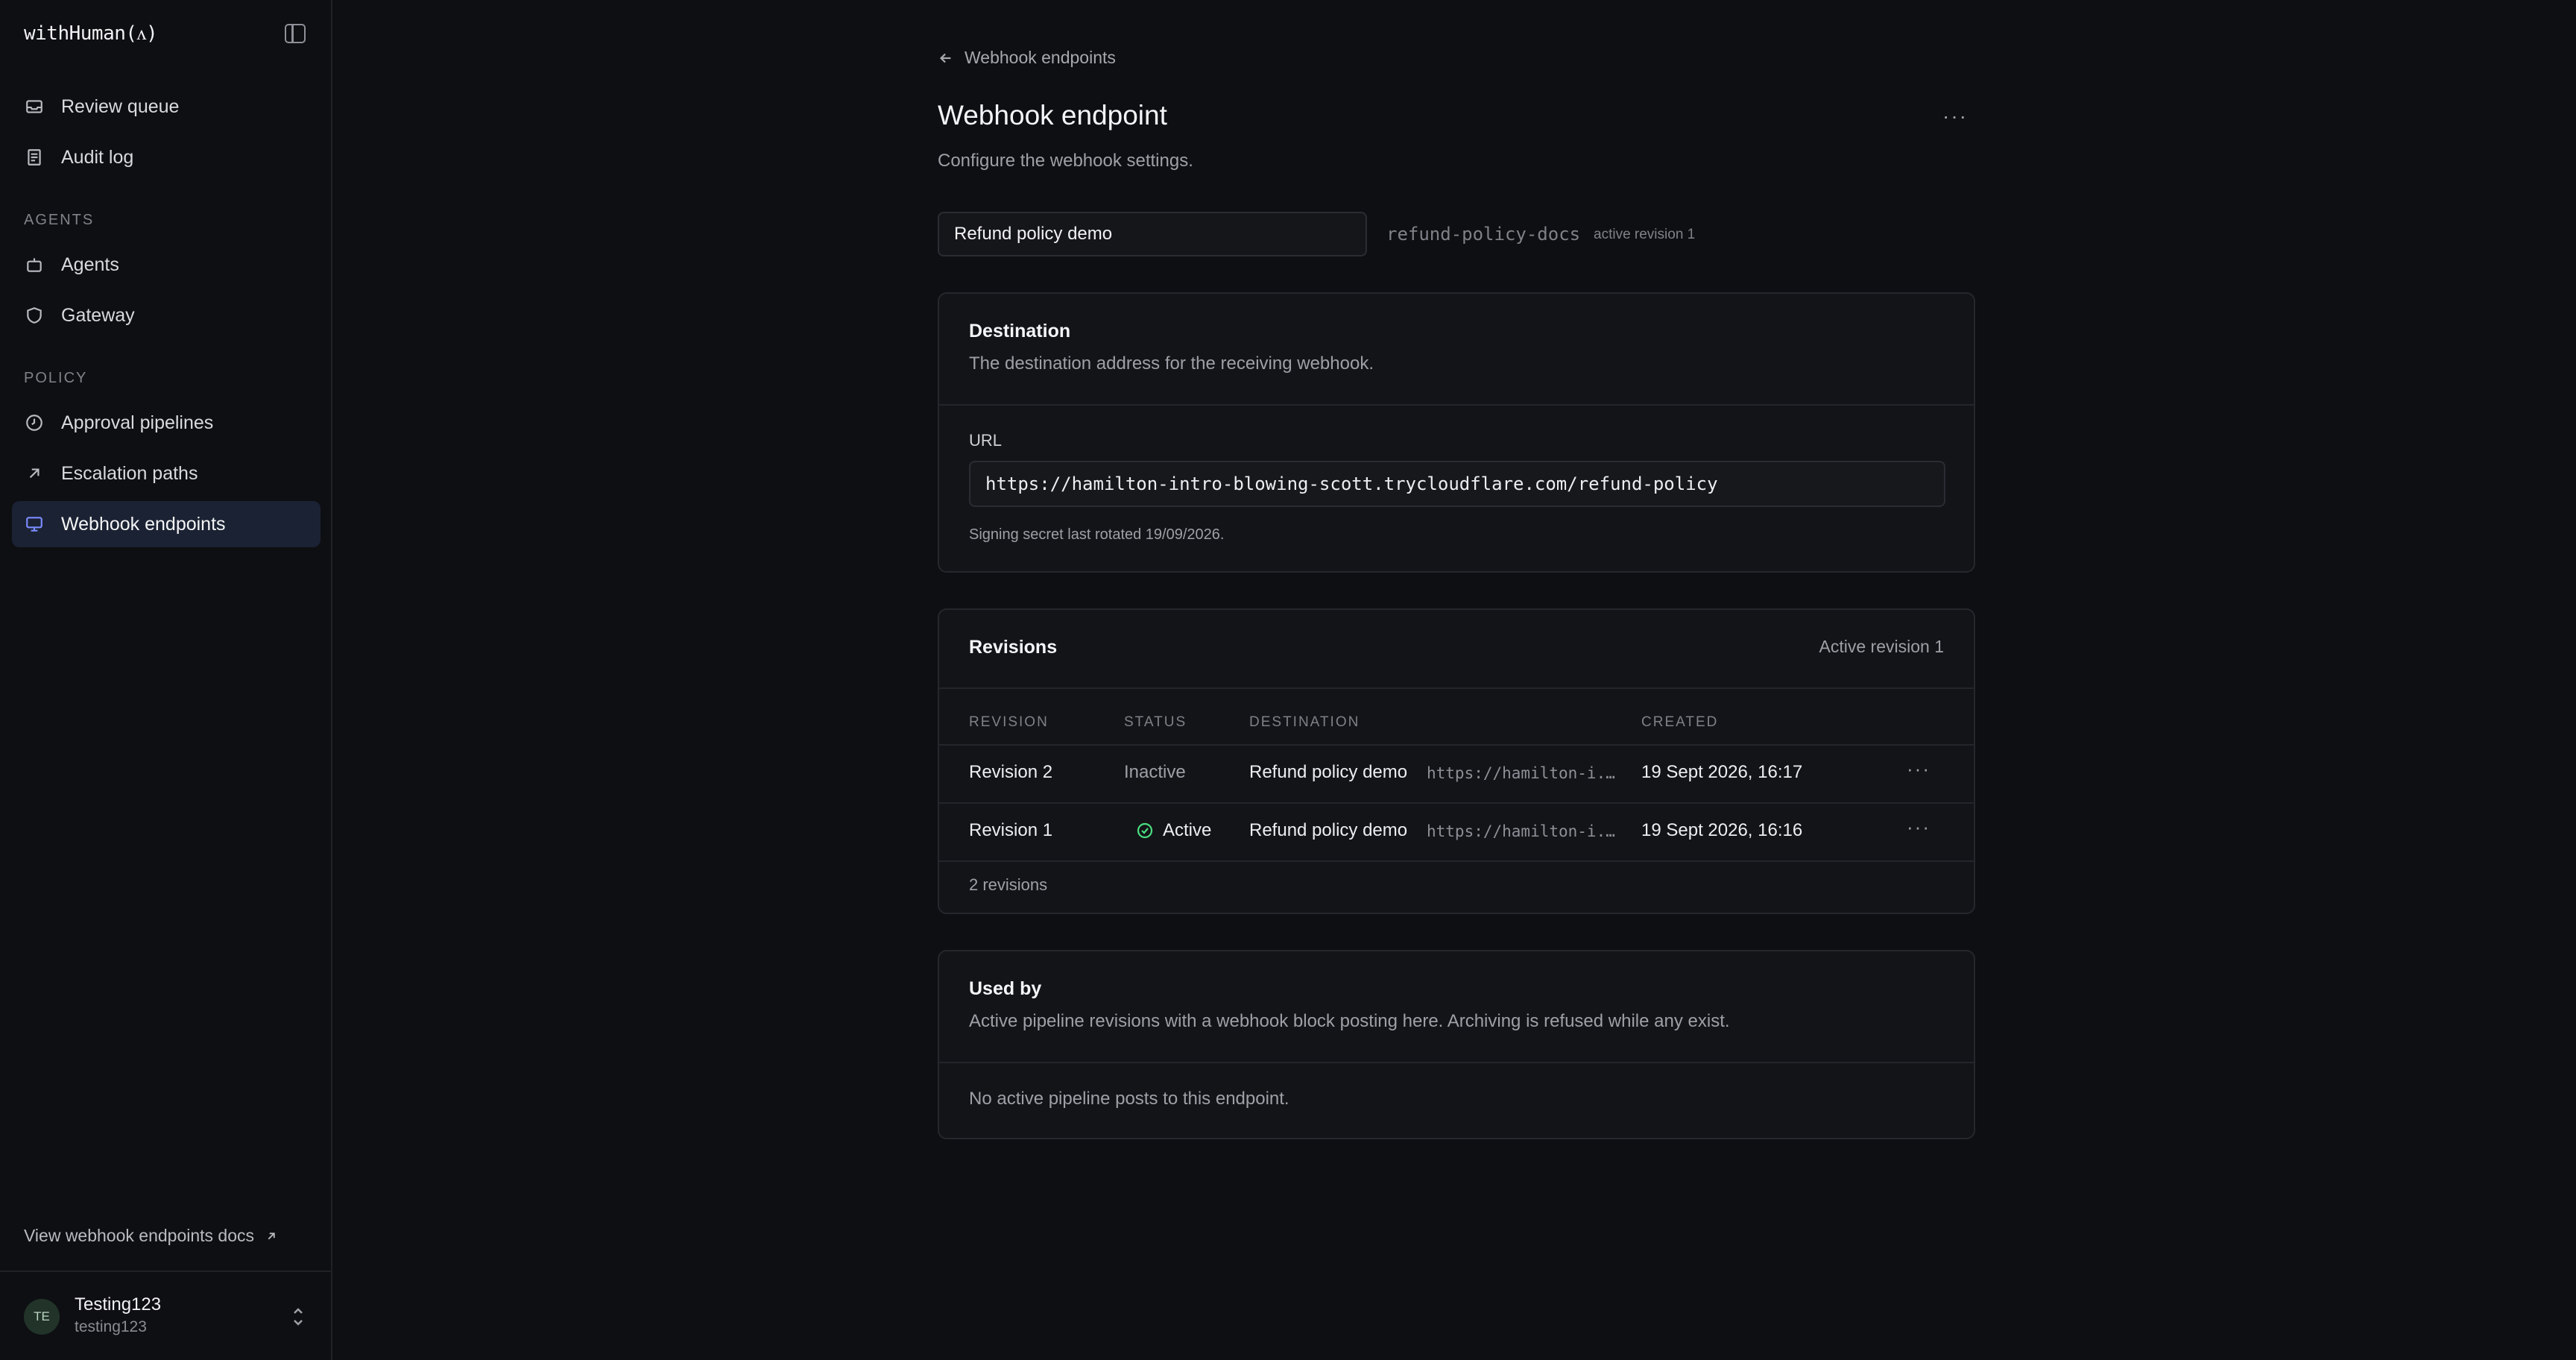  Describe the element at coordinates (35, 473) in the screenshot. I see `arrow-up-right-icon` at that location.